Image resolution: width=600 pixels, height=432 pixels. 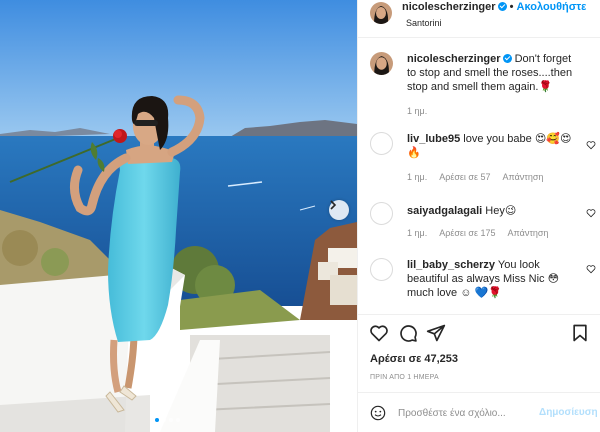 I want to click on follow-button: Ακολουθήστε, so click(x=552, y=7).